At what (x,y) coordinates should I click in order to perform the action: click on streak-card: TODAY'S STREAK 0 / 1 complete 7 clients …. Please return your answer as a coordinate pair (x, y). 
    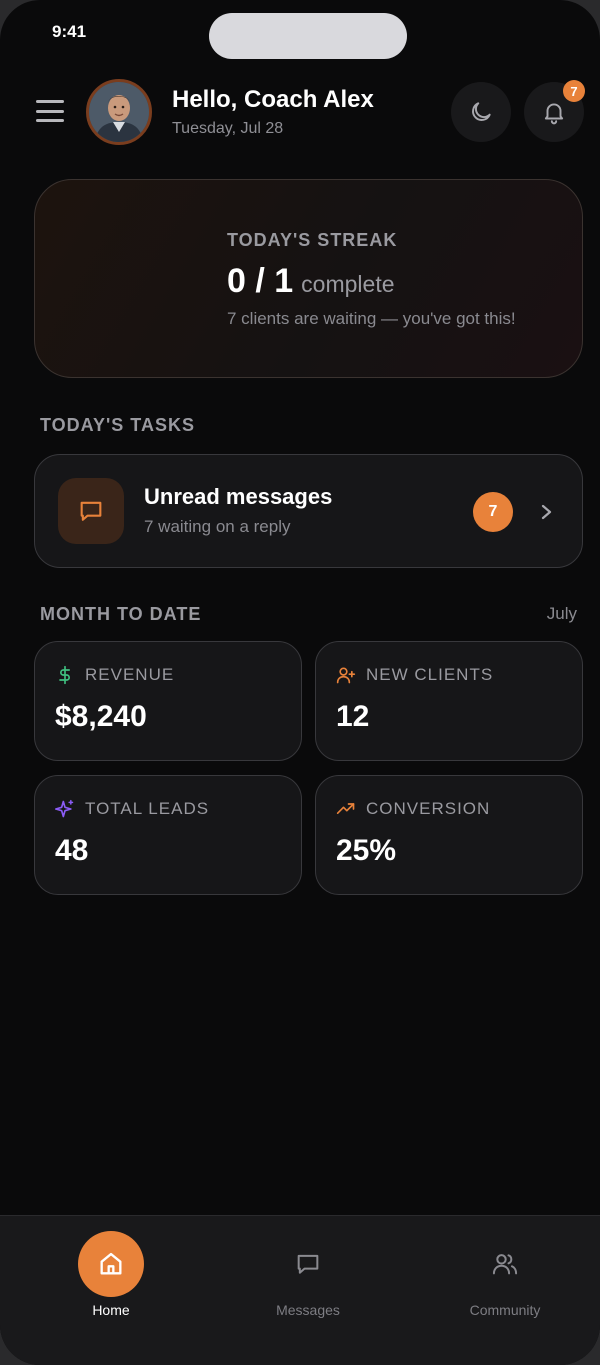
    Looking at the image, I should click on (308, 278).